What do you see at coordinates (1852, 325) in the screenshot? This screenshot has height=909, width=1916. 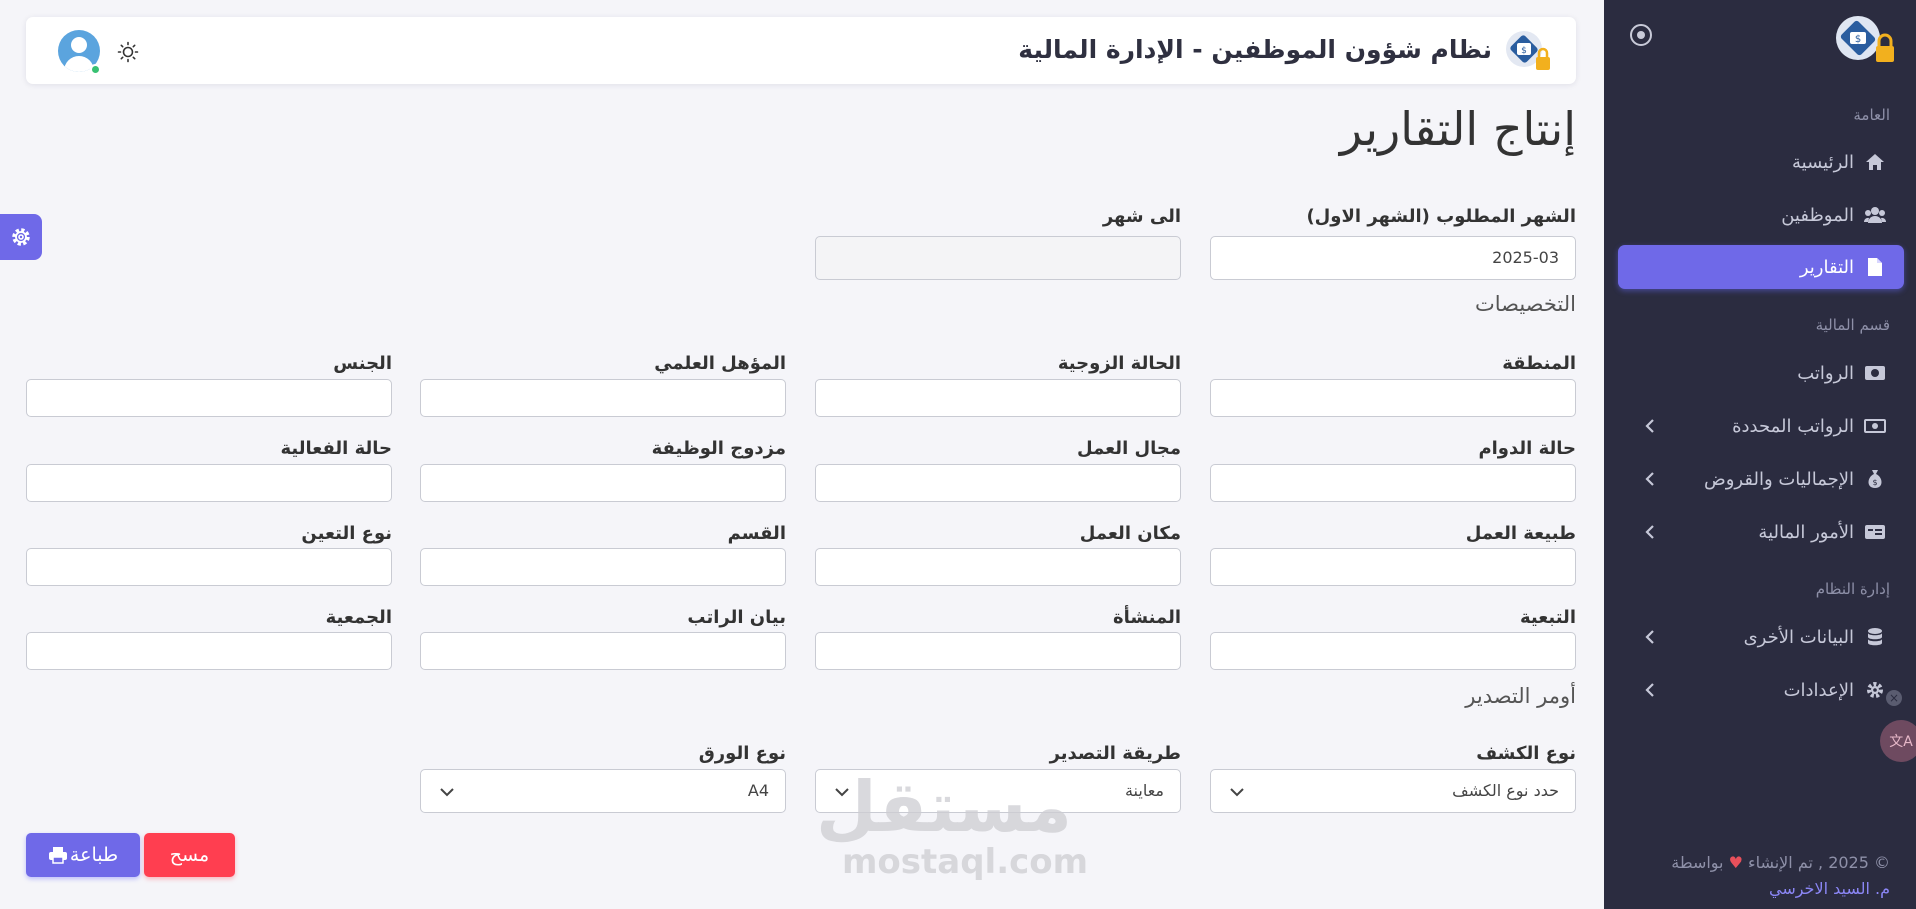 I see `section-finance: قسم المالية` at bounding box center [1852, 325].